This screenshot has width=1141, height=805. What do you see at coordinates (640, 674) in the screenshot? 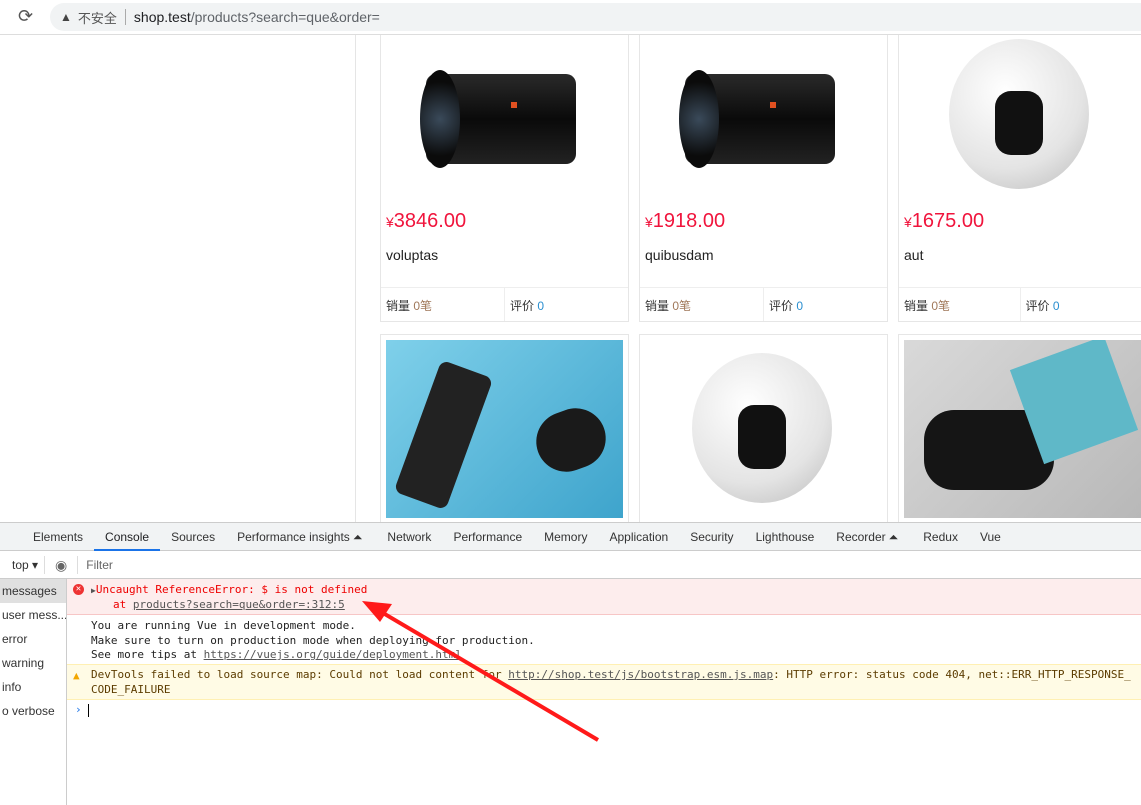
I see `source-map-link: http://shop.test/js/bootstrap.esm.js.map` at bounding box center [640, 674].